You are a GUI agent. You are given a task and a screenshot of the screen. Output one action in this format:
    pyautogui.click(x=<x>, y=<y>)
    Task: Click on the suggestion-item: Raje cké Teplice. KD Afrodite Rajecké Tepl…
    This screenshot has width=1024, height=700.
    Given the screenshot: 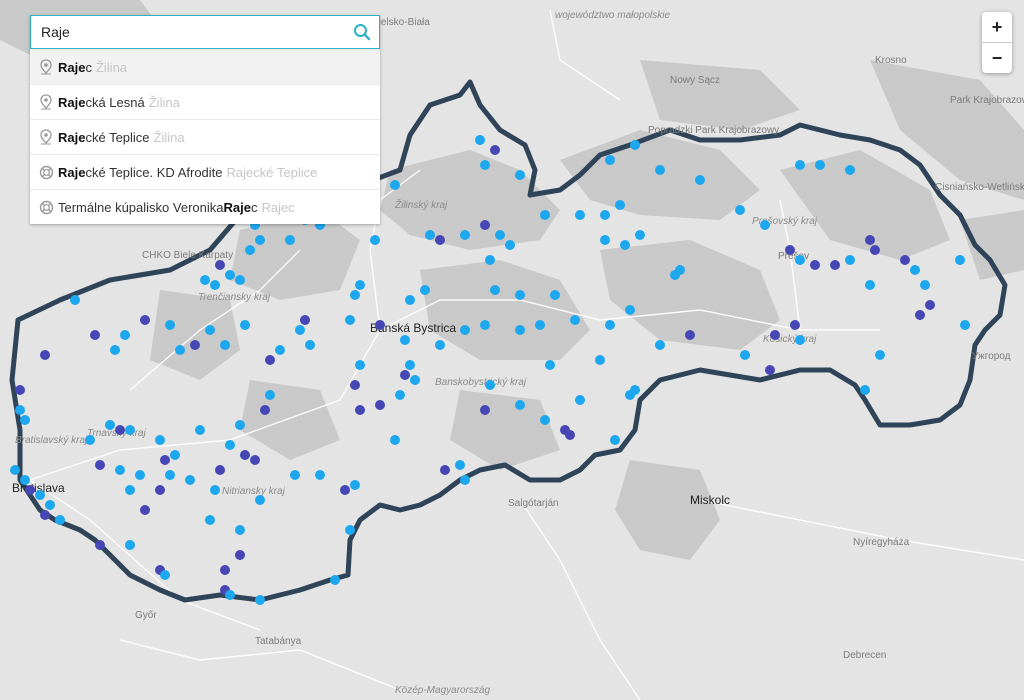 What is the action you would take?
    pyautogui.click(x=205, y=171)
    